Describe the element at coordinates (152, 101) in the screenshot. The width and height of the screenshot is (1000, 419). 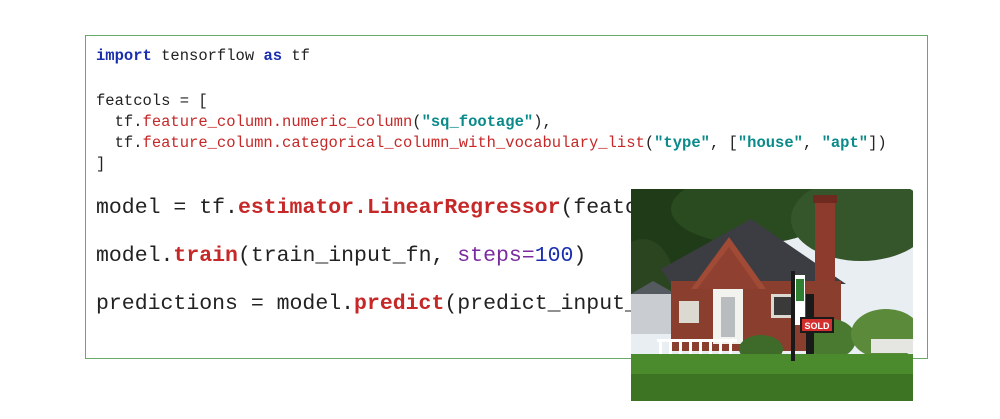
I see `code-line-featcols-open: featcols = [` at that location.